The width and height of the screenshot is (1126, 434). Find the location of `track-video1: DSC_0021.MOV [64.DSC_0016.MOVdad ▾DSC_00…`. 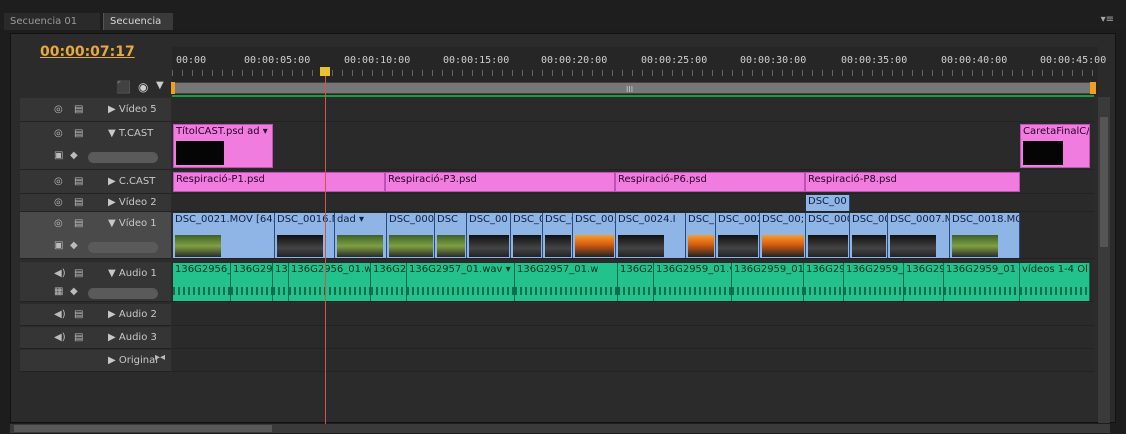

track-video1: DSC_0021.MOV [64.DSC_0016.MOVdad ▾DSC_00… is located at coordinates (633, 235).